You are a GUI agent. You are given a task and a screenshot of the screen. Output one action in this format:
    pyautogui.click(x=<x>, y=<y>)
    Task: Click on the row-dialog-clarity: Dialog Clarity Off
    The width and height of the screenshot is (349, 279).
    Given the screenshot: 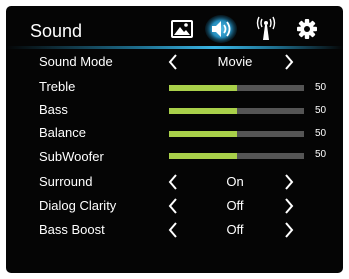 What is the action you would take?
    pyautogui.click(x=174, y=206)
    